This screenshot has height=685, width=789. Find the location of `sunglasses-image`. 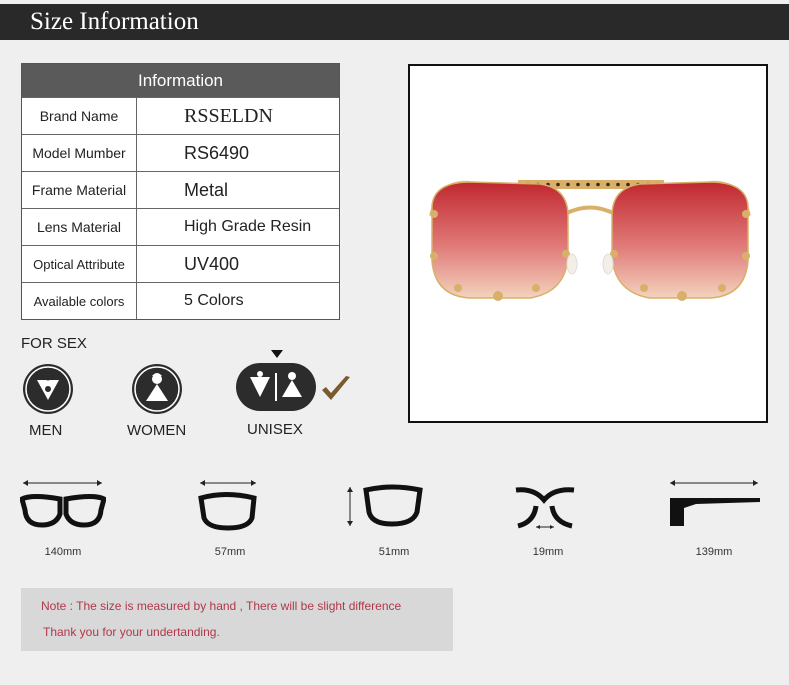

sunglasses-image is located at coordinates (590, 240).